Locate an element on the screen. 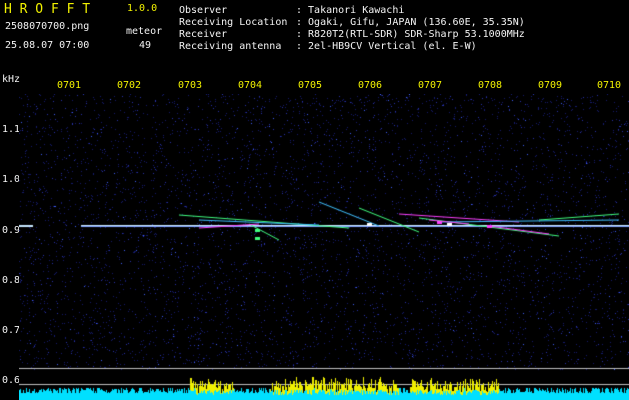 The image size is (629, 400). y-tick-label: 0.7 is located at coordinates (11, 330).